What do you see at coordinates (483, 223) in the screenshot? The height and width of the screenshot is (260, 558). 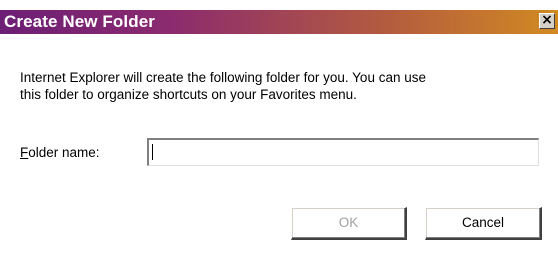 I see `cancel-button: Cancel` at bounding box center [483, 223].